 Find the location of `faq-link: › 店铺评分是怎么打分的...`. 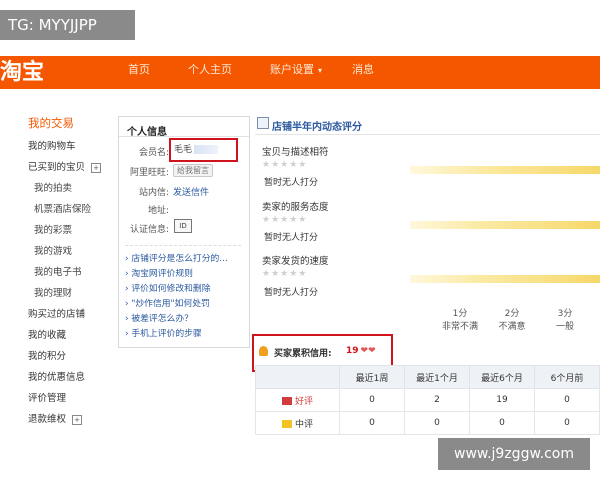

faq-link: › 店铺评分是怎么打分的... is located at coordinates (176, 257).